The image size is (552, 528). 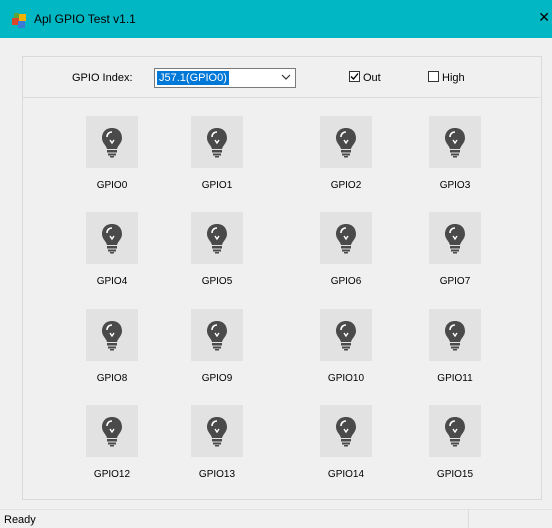 I want to click on gpio-label-10: GPIO10, so click(x=346, y=378).